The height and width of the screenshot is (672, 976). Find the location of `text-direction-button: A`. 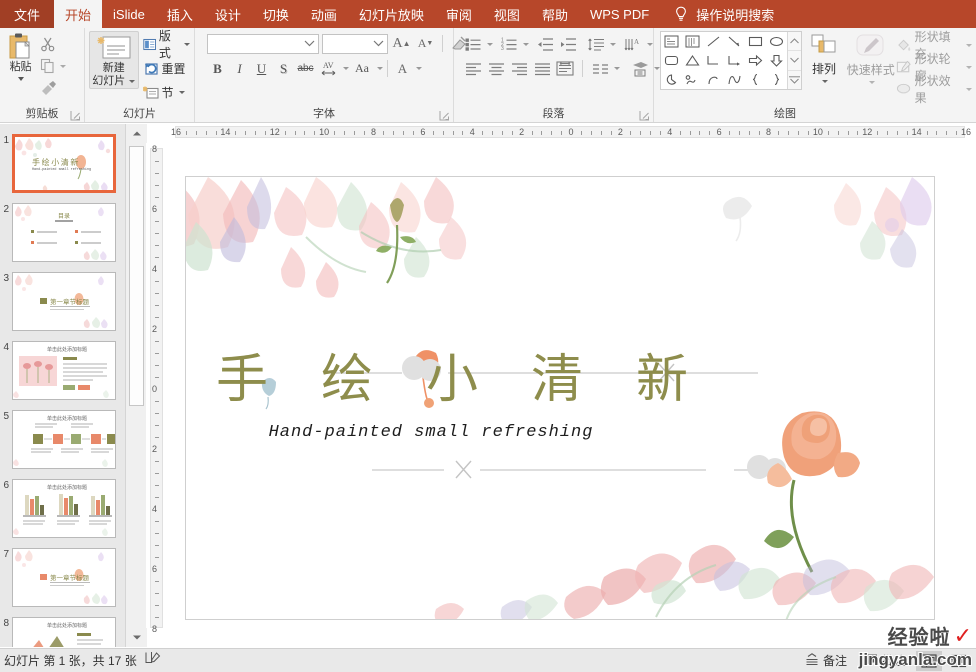

text-direction-button: A is located at coordinates (633, 44).